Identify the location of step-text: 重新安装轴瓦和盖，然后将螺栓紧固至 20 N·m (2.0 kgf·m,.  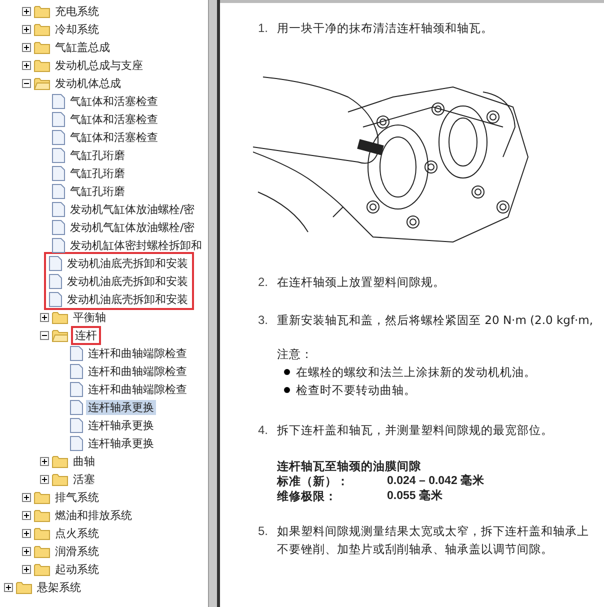
(435, 320).